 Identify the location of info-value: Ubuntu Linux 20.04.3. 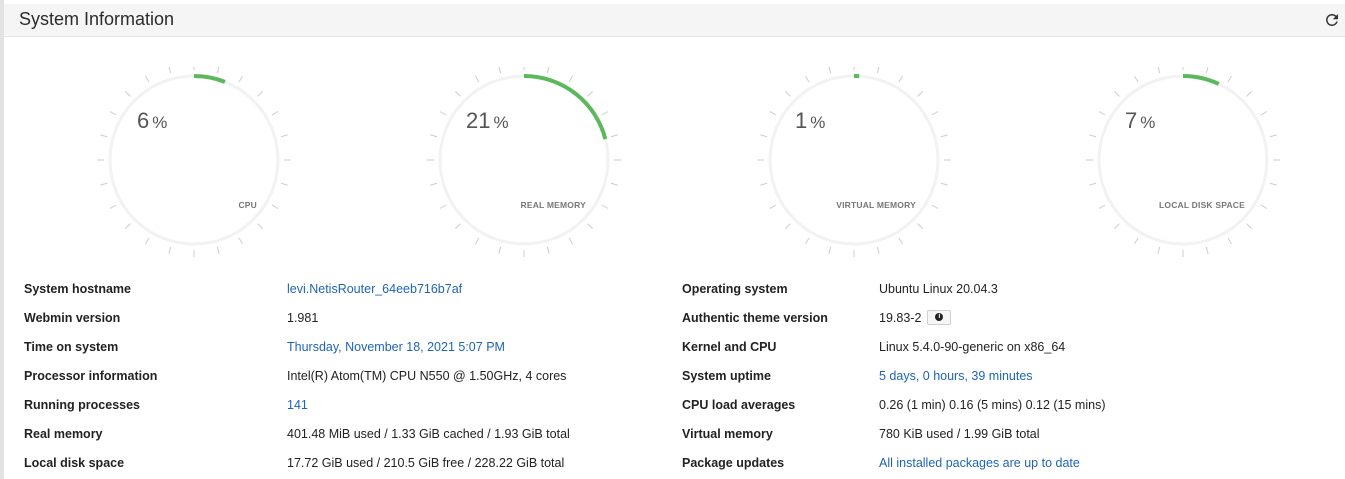
(938, 289).